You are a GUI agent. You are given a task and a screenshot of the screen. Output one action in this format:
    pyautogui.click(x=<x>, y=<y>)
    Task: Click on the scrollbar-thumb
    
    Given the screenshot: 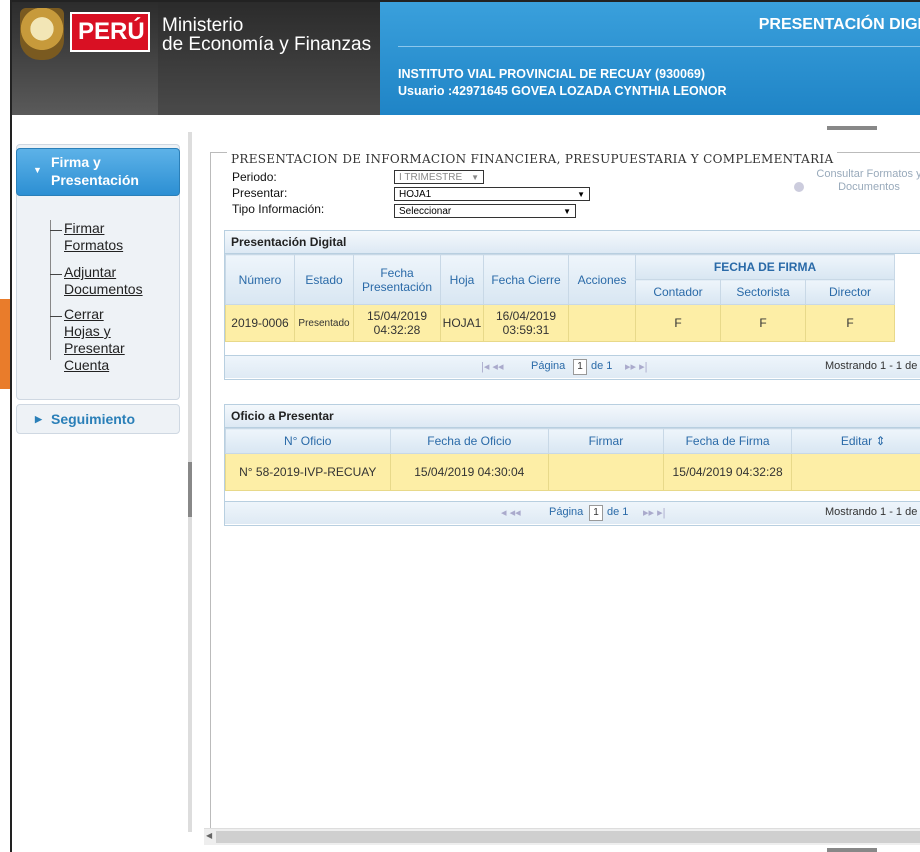 What is the action you would take?
    pyautogui.click(x=568, y=837)
    